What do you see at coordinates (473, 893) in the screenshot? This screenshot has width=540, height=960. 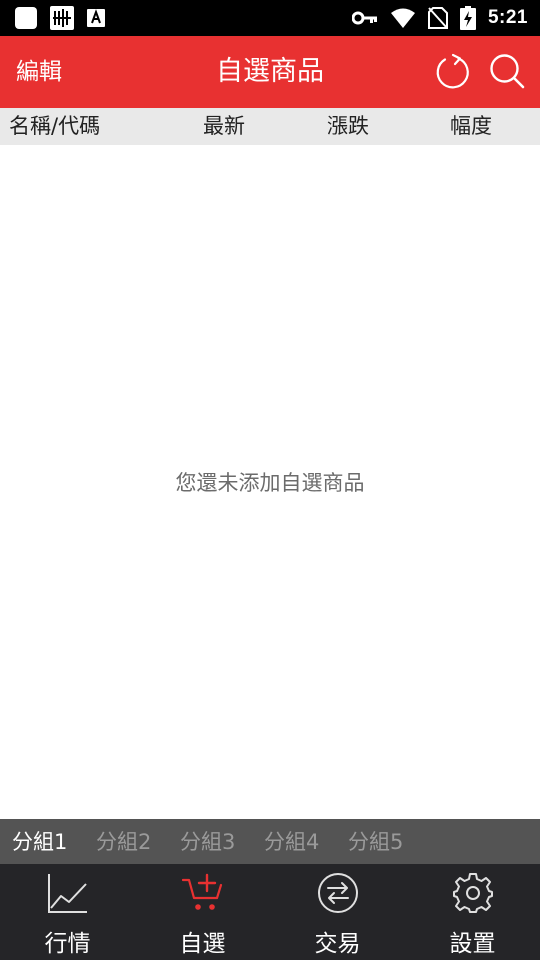 I see `gear-icon` at bounding box center [473, 893].